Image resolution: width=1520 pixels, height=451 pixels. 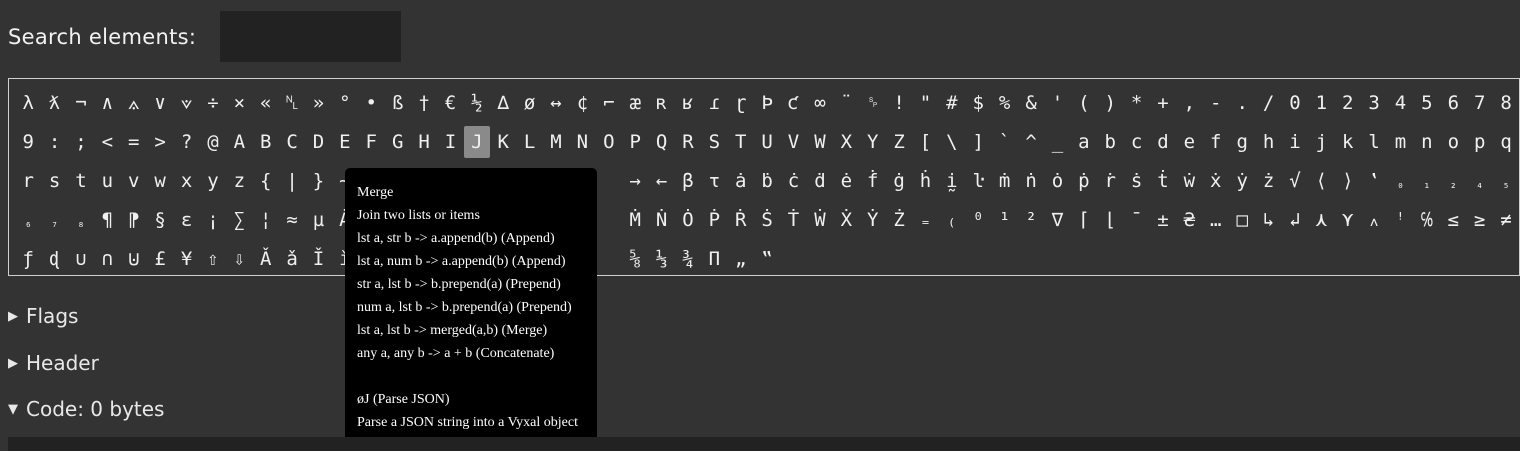 What do you see at coordinates (873, 220) in the screenshot?
I see `element-key: Ẏ` at bounding box center [873, 220].